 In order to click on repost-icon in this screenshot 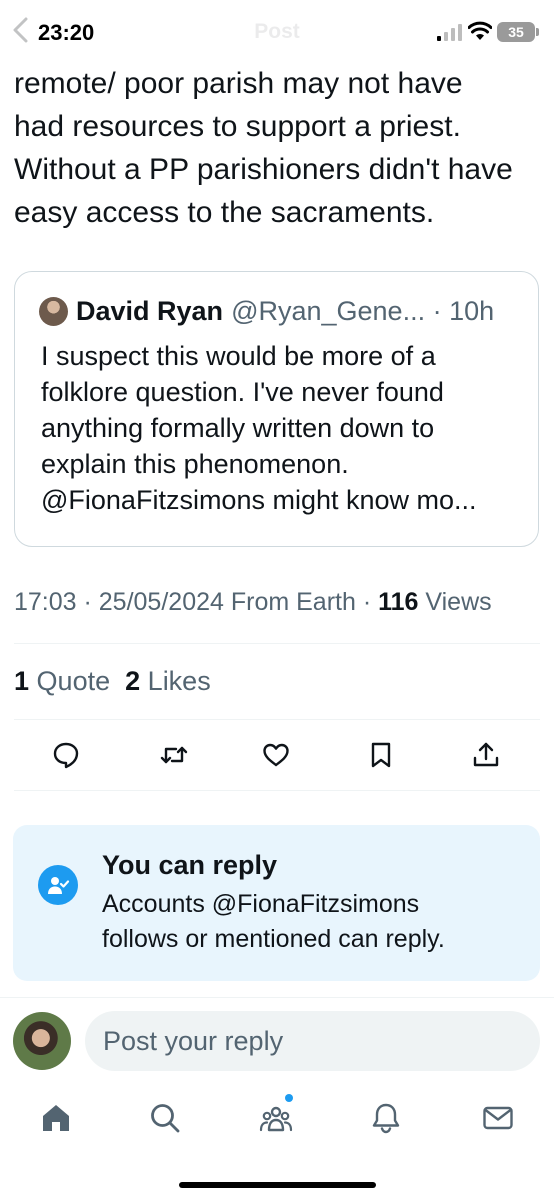, I will do `click(174, 755)`.